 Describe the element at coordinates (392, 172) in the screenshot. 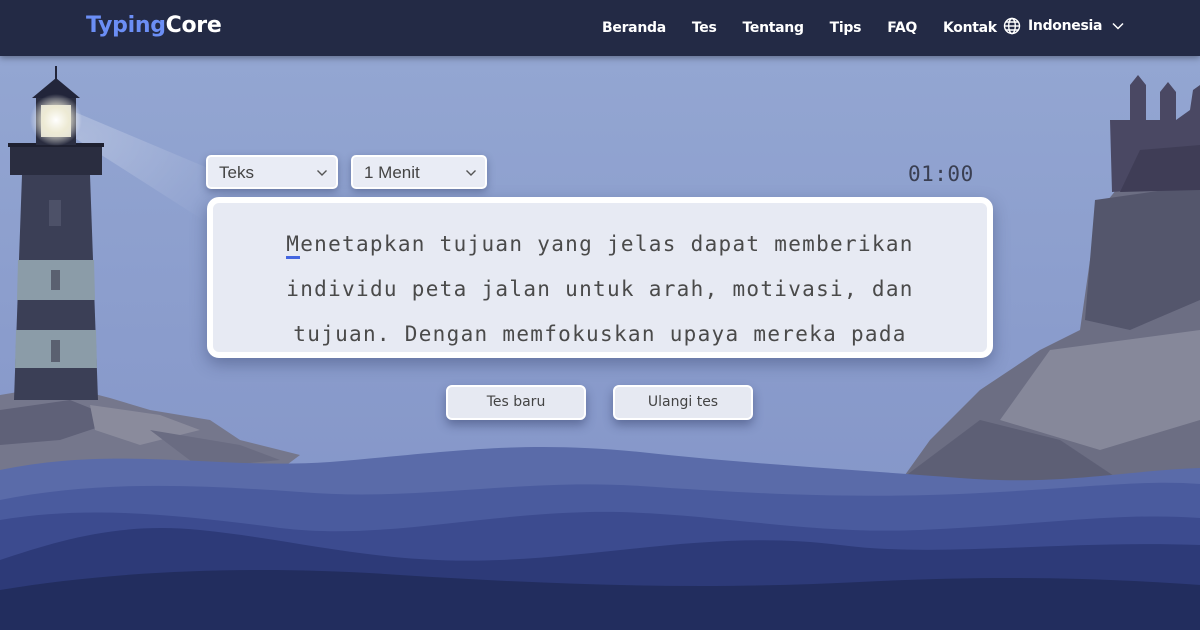

I see `duration-select-value: 1 Menit` at that location.